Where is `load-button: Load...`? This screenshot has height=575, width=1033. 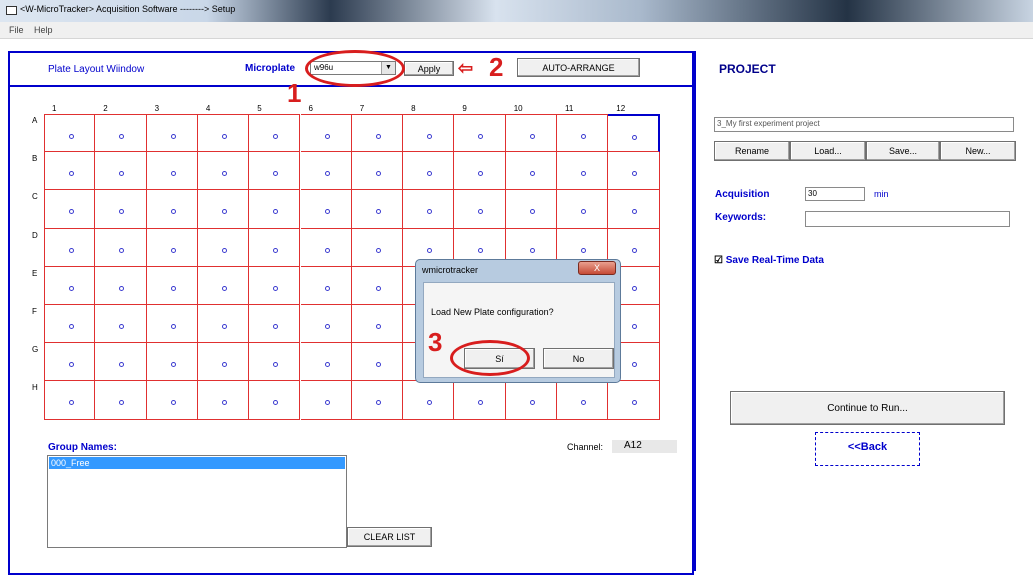 load-button: Load... is located at coordinates (828, 151).